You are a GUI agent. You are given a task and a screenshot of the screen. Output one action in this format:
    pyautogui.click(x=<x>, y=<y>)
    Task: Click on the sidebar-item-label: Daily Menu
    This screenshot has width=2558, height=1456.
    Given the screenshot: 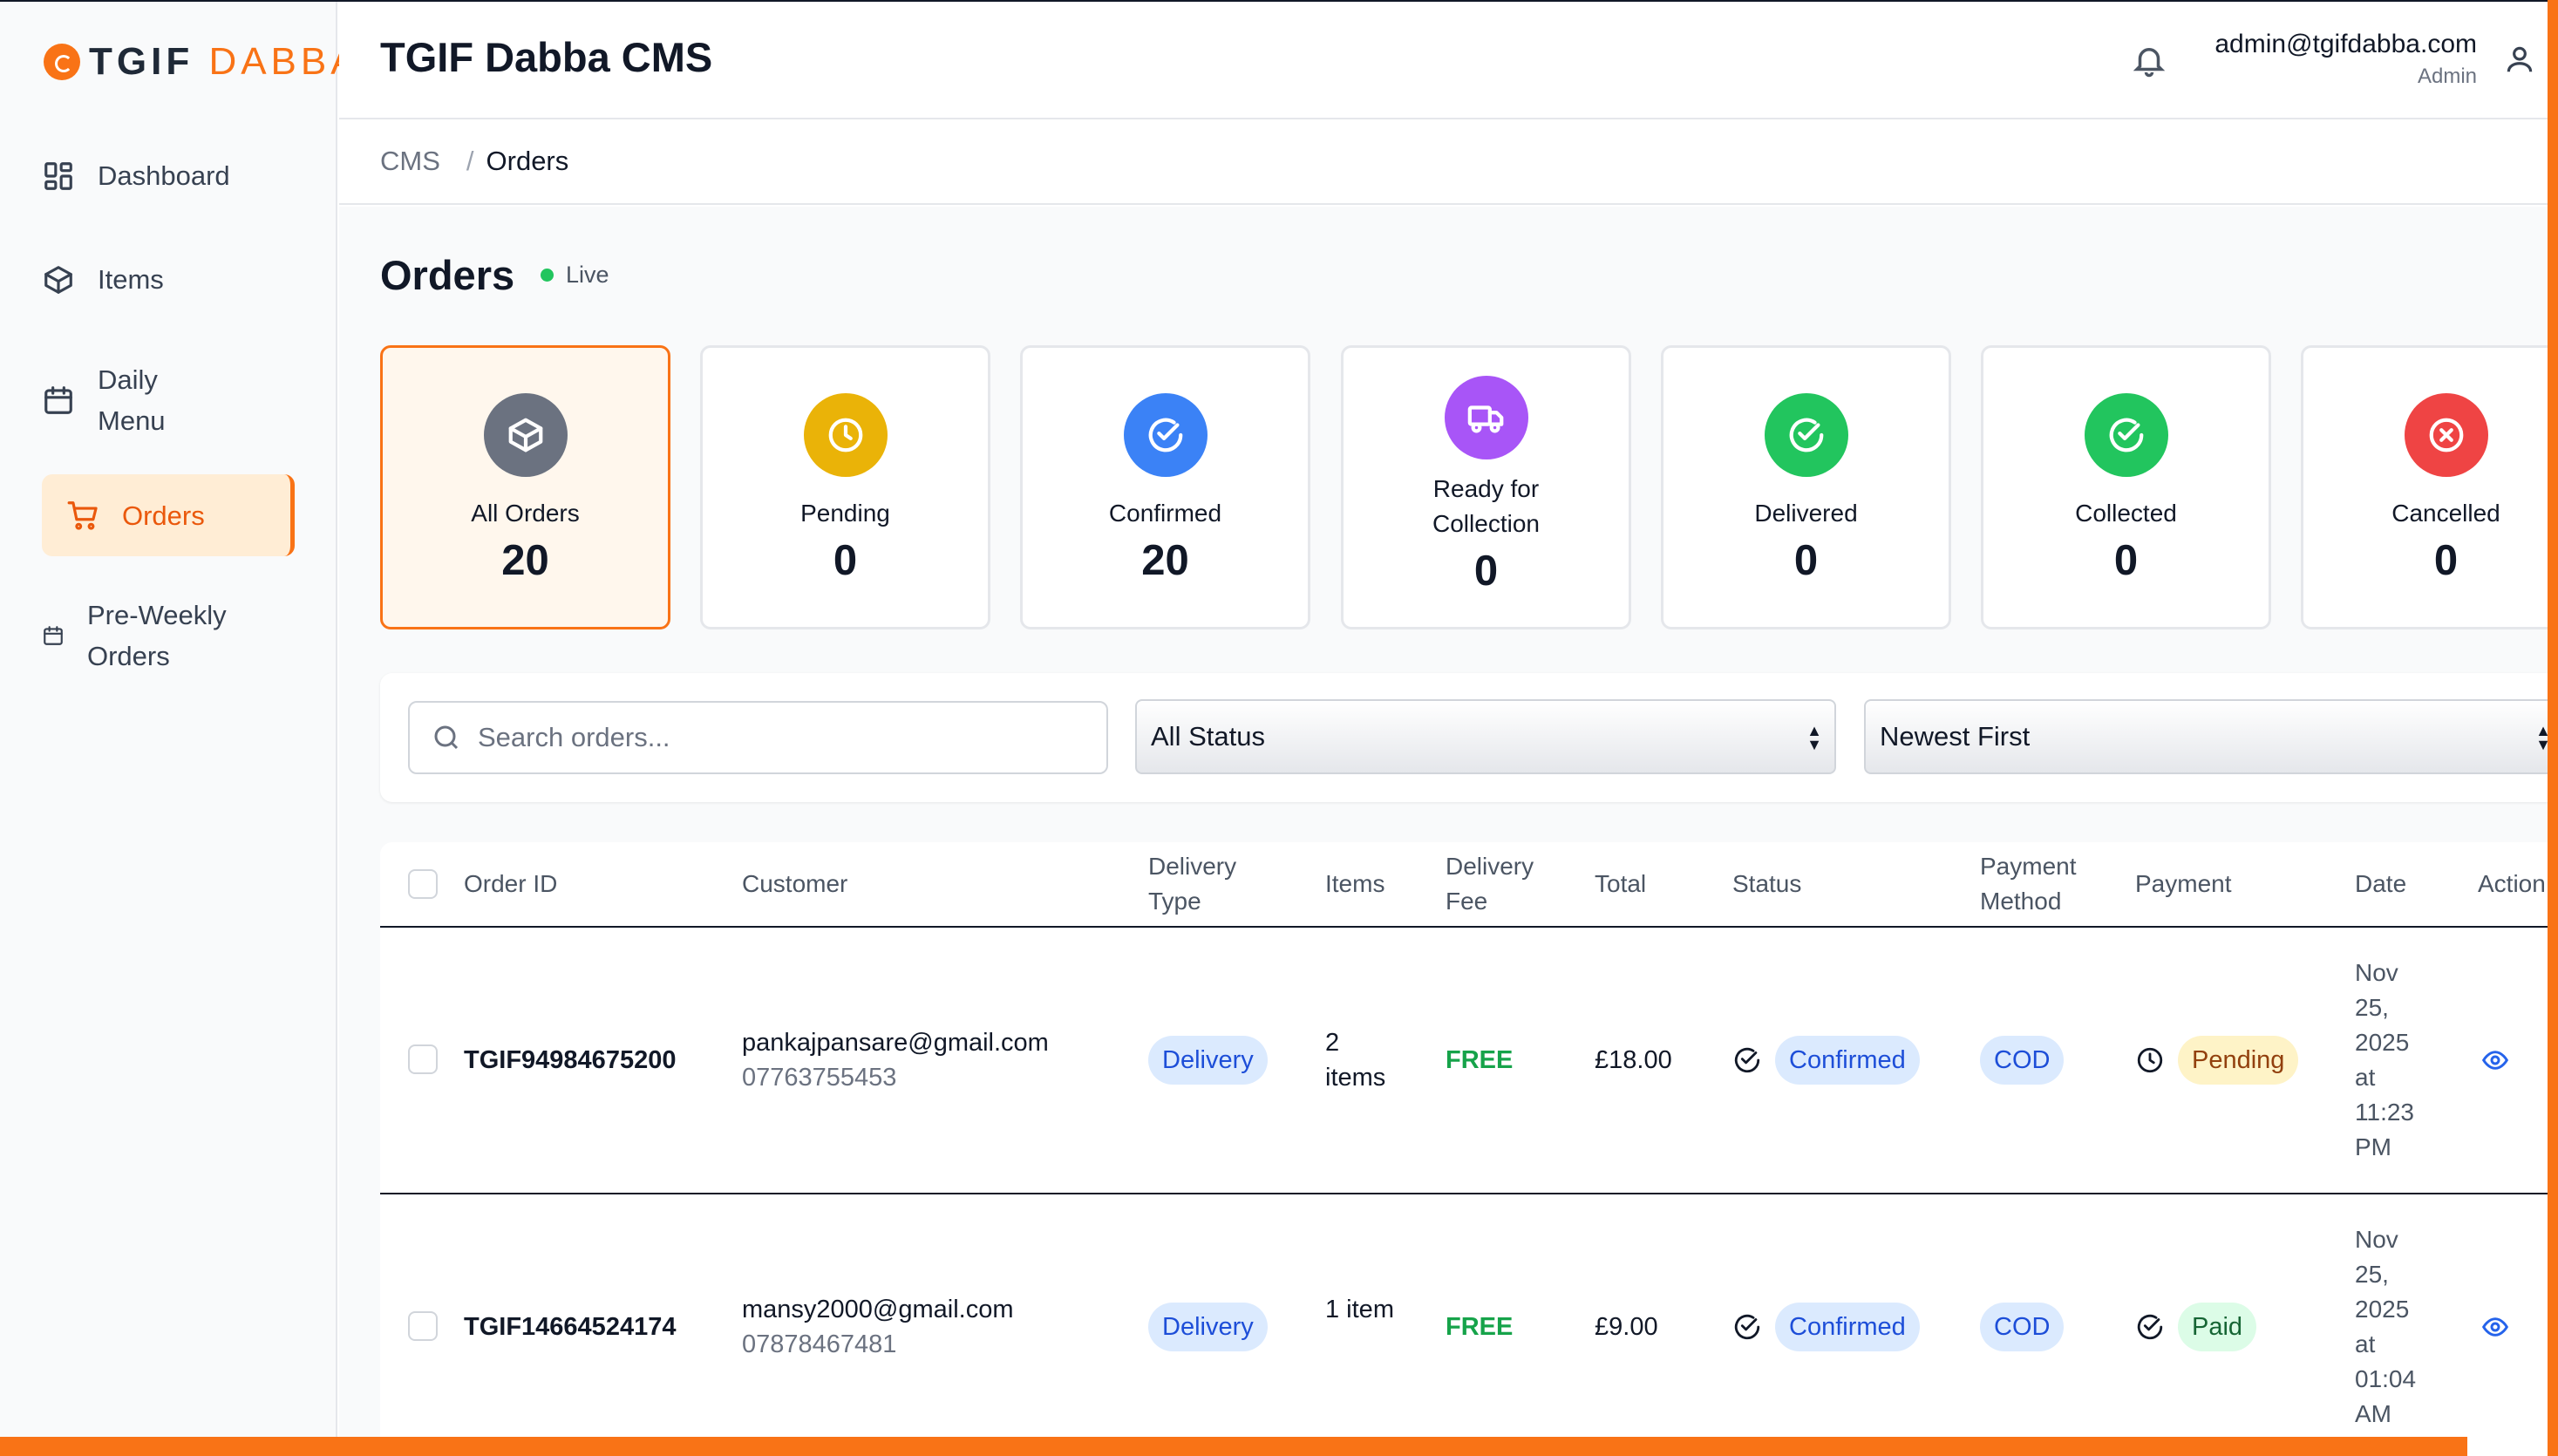 What is the action you would take?
    pyautogui.click(x=132, y=400)
    